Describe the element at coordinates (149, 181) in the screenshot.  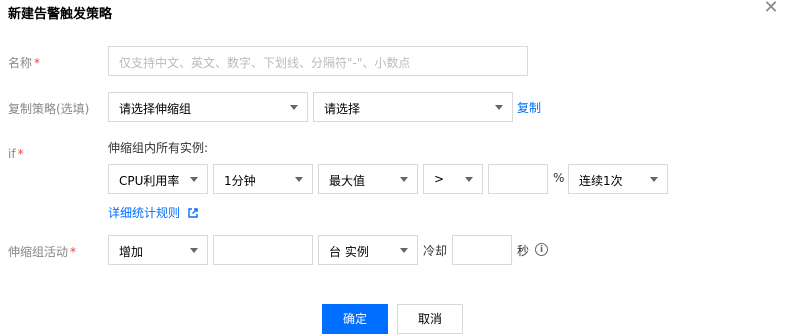
I see `metric-select-value: CPU利用率` at that location.